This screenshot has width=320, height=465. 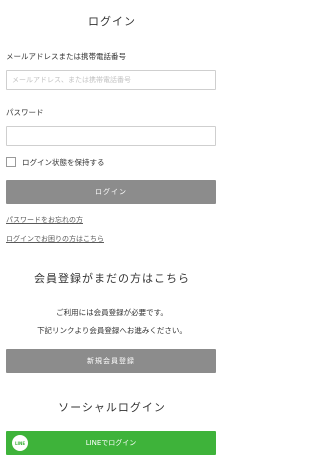 What do you see at coordinates (111, 361) in the screenshot?
I see `register-button: 新規会員登録` at bounding box center [111, 361].